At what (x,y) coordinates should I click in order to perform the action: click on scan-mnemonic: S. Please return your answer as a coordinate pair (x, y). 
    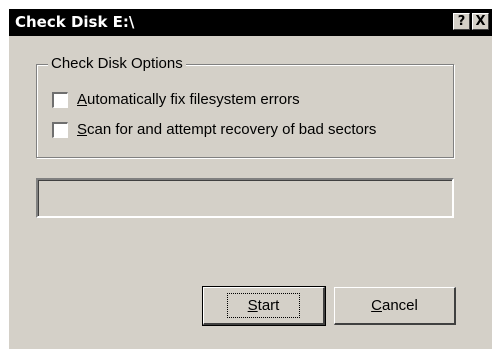
    Looking at the image, I should click on (82, 129).